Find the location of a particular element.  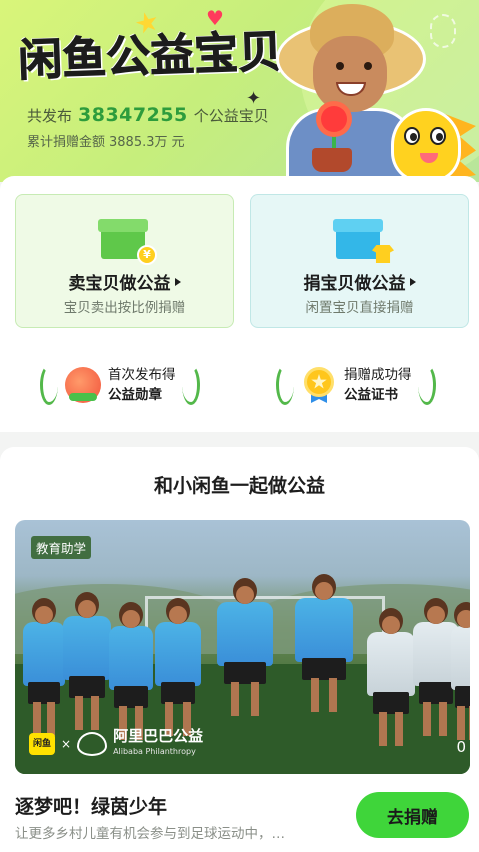

coin-icon: ¥ is located at coordinates (147, 255).